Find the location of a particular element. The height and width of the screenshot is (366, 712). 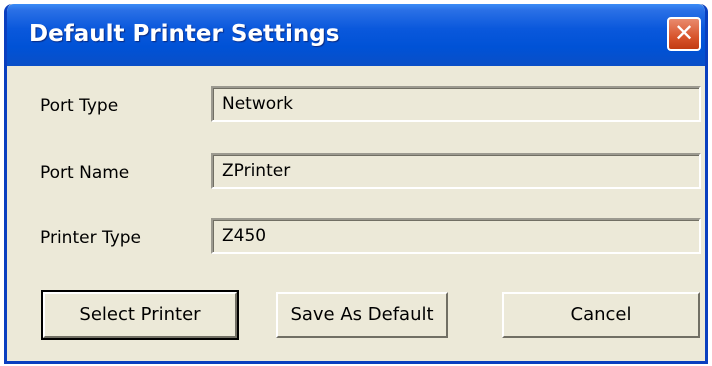

port-type-label: Port Type is located at coordinates (79, 106).